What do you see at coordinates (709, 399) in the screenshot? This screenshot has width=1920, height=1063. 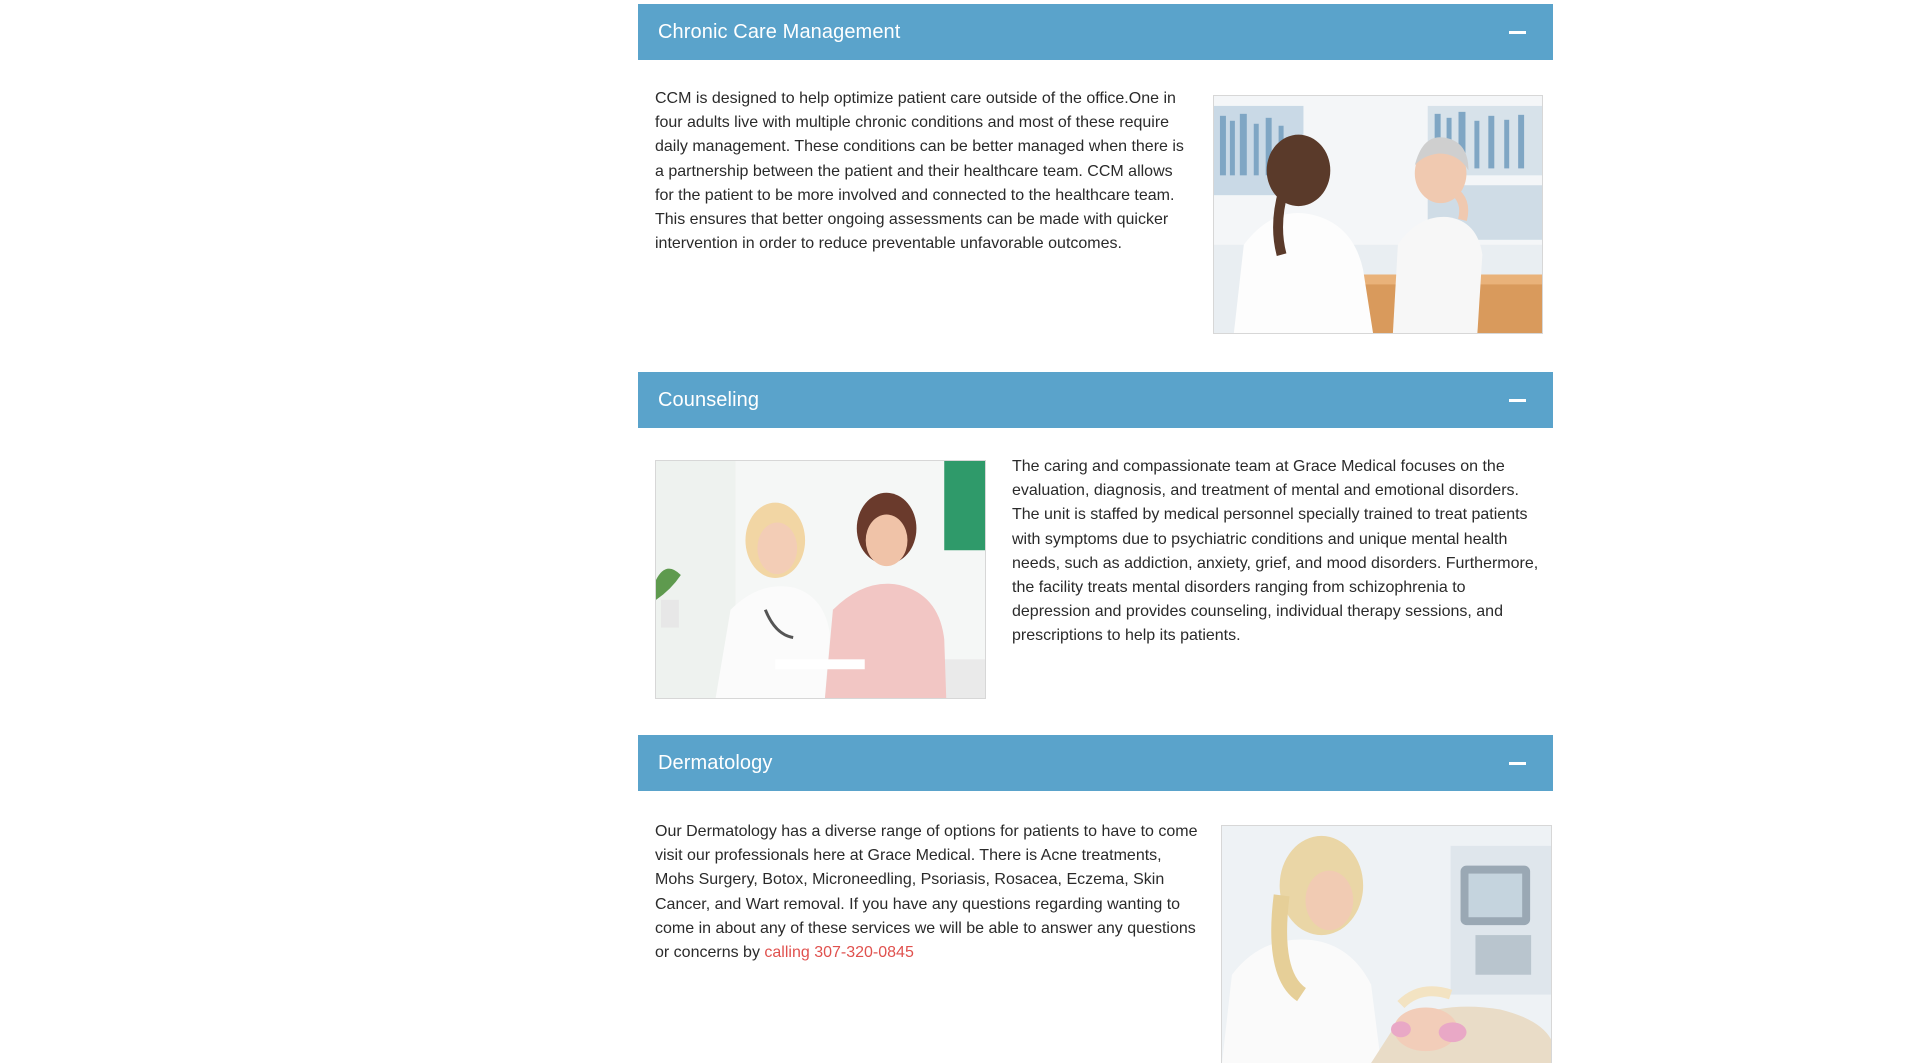 I see `accordion-title-counseling: Counseling` at bounding box center [709, 399].